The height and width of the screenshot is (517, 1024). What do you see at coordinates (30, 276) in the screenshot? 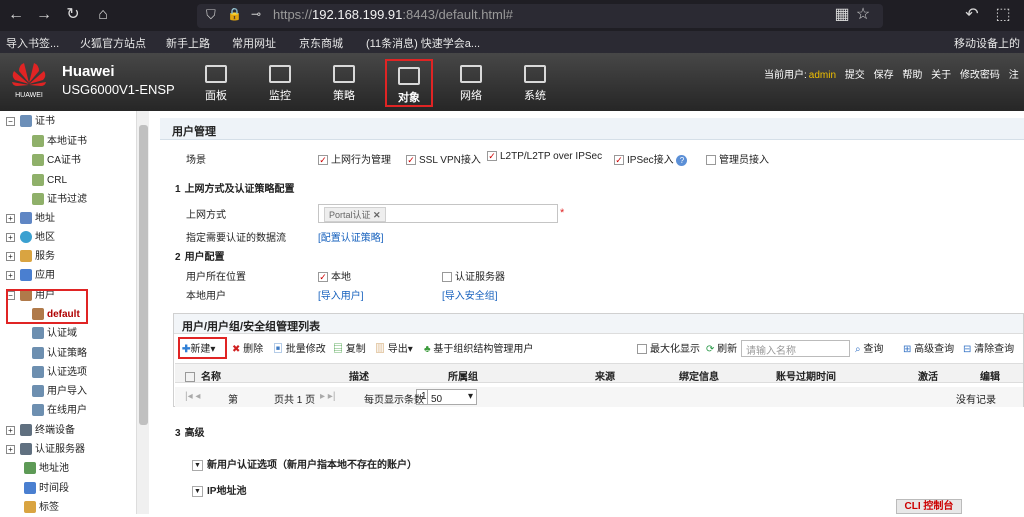
I see `tree-item-application: + 应用` at bounding box center [30, 276].